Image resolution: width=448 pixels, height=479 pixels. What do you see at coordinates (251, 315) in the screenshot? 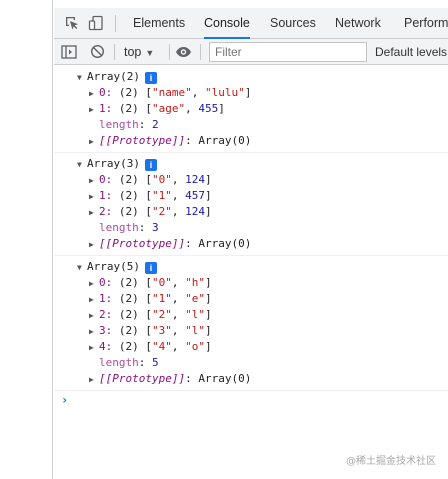
I see `array-entry: ▶ 2: (2) ["2", "l"]` at bounding box center [251, 315].